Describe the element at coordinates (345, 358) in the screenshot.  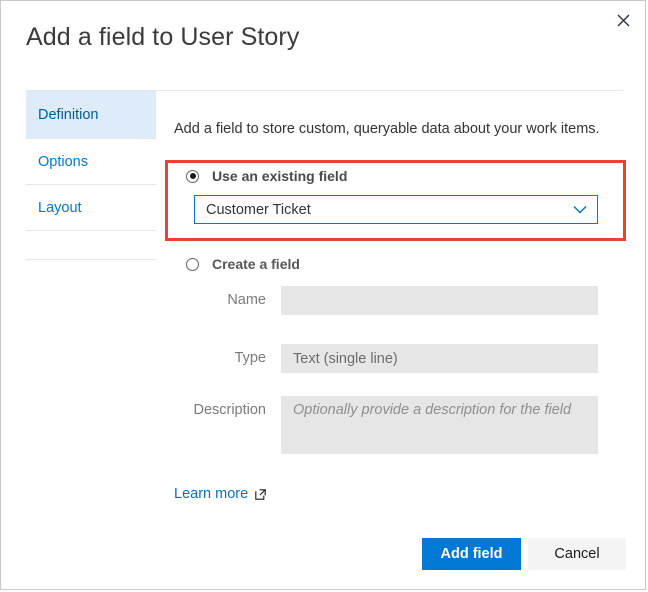
I see `type-select-value: Text (single line)` at that location.